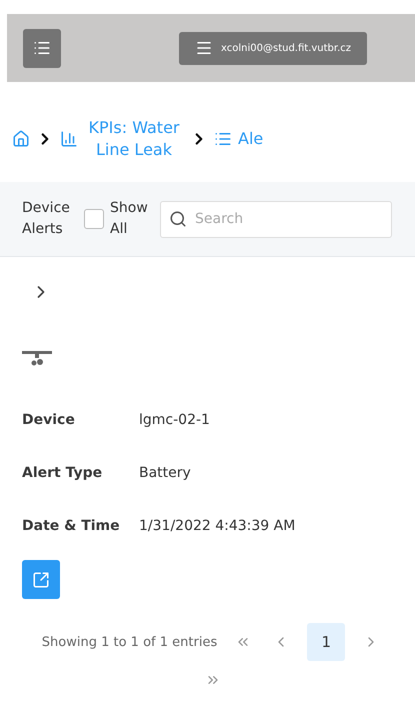 The height and width of the screenshot is (717, 415). I want to click on open-button, so click(41, 579).